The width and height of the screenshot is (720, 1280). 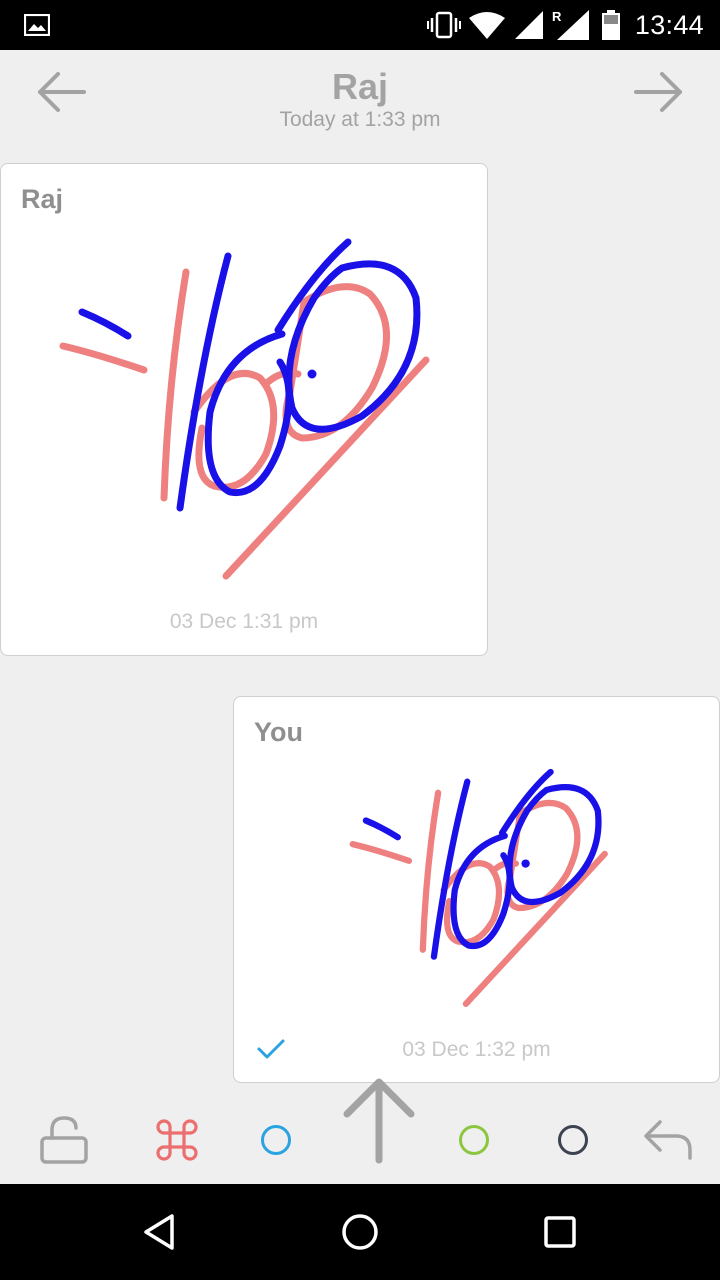 I want to click on vibrate-icon, so click(x=443, y=25).